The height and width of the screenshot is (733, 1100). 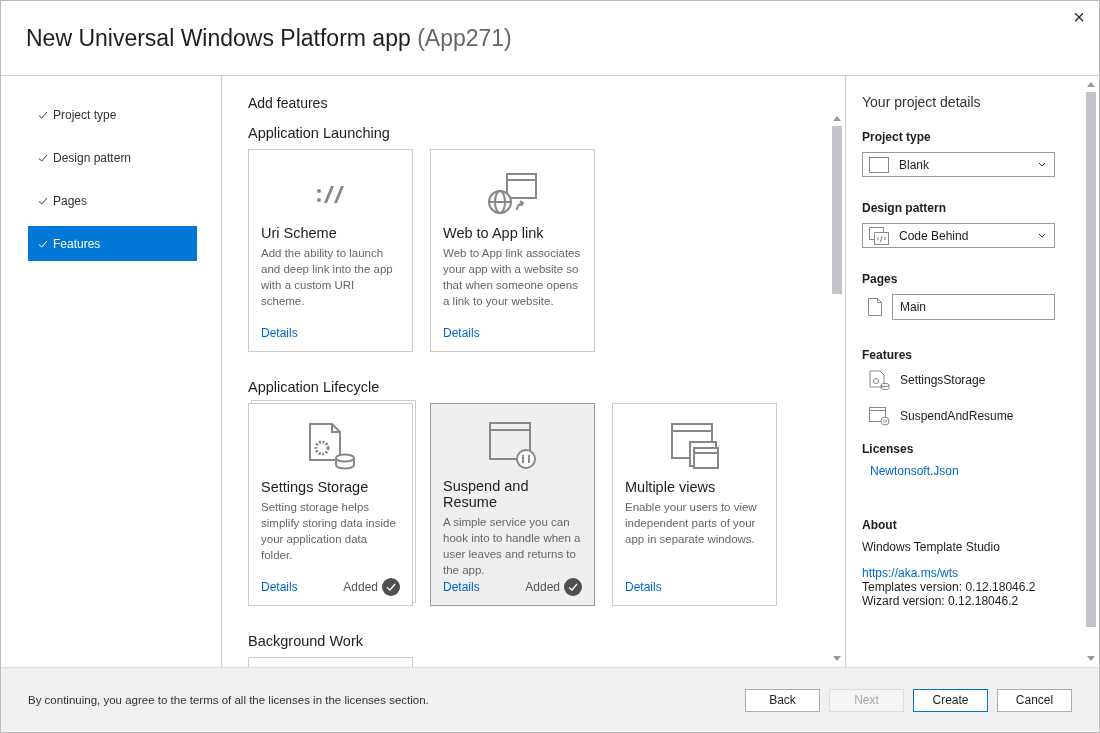 What do you see at coordinates (879, 380) in the screenshot?
I see `document-gear-icon` at bounding box center [879, 380].